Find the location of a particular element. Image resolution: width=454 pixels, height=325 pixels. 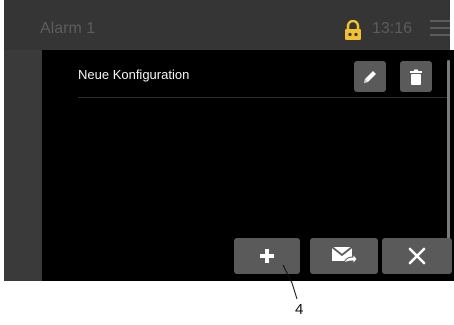

callout-label: 4 is located at coordinates (299, 309).